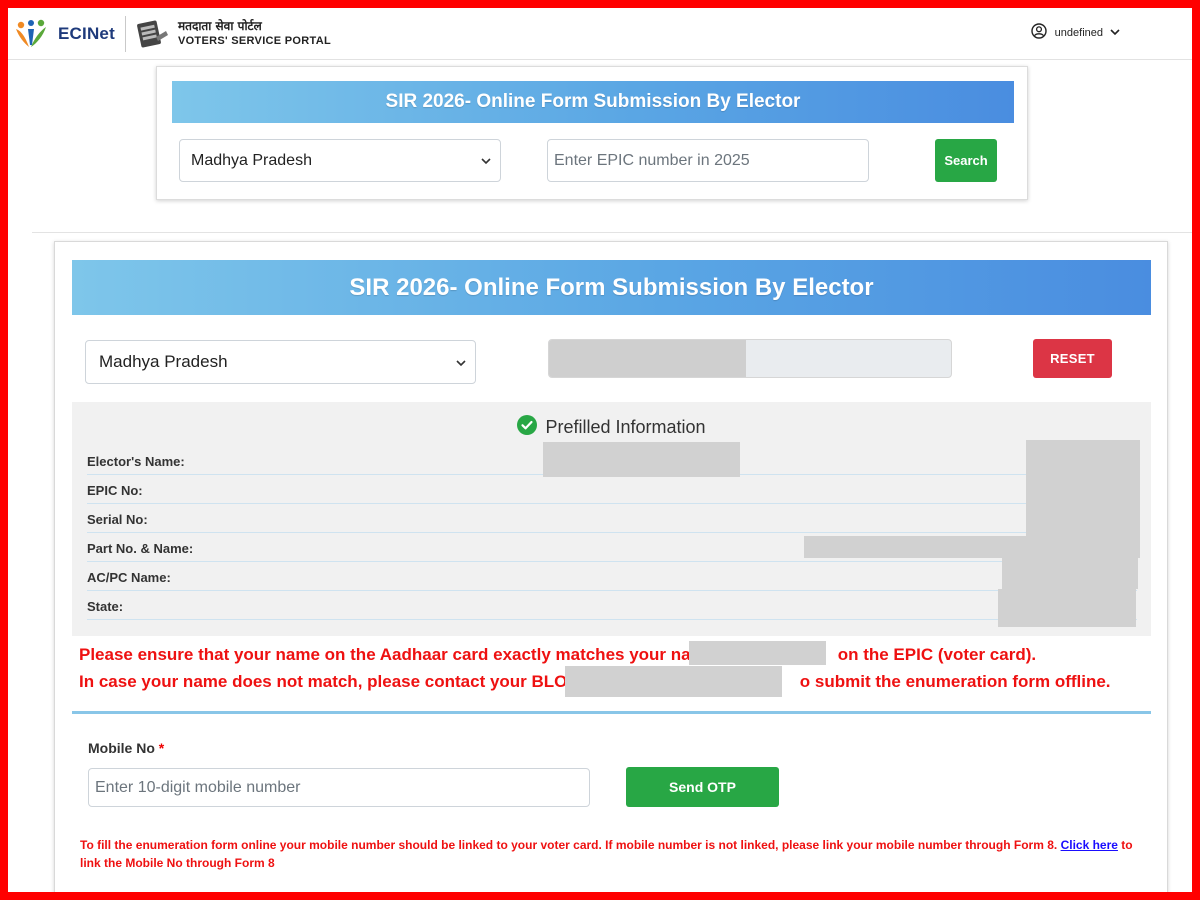  Describe the element at coordinates (198, 787) in the screenshot. I see `mobile-input-placeholder: Enter 10-digit mobile number` at that location.